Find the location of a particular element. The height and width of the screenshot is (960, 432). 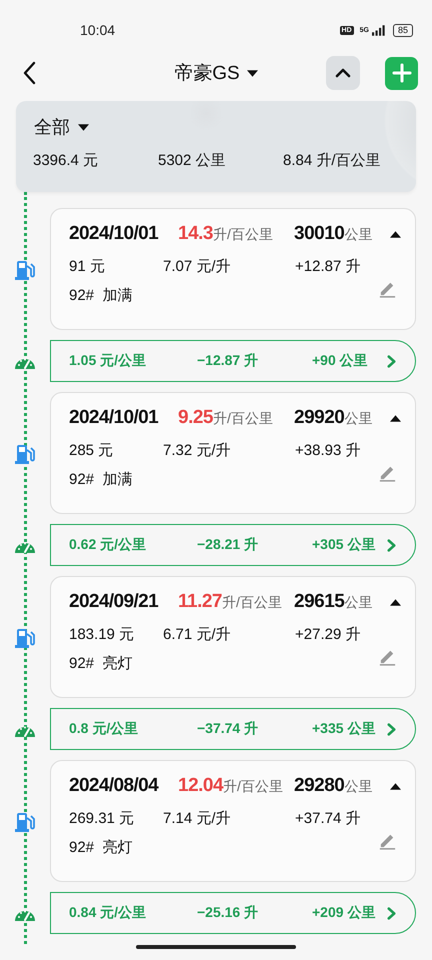

fuel-consumption: 9.25升/百公里 is located at coordinates (226, 418).